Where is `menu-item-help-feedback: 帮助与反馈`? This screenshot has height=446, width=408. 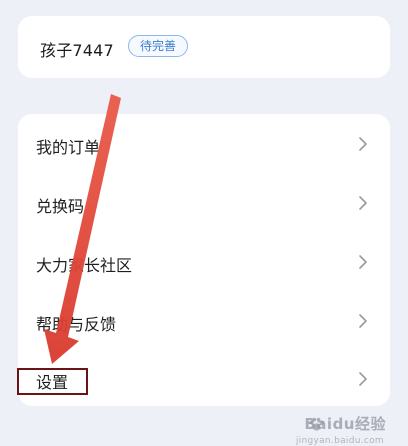
menu-item-help-feedback: 帮助与反馈 is located at coordinates (204, 321).